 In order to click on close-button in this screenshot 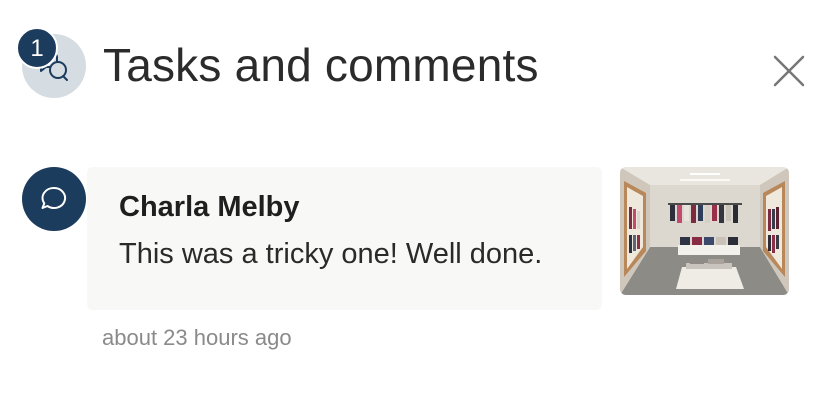, I will do `click(789, 71)`.